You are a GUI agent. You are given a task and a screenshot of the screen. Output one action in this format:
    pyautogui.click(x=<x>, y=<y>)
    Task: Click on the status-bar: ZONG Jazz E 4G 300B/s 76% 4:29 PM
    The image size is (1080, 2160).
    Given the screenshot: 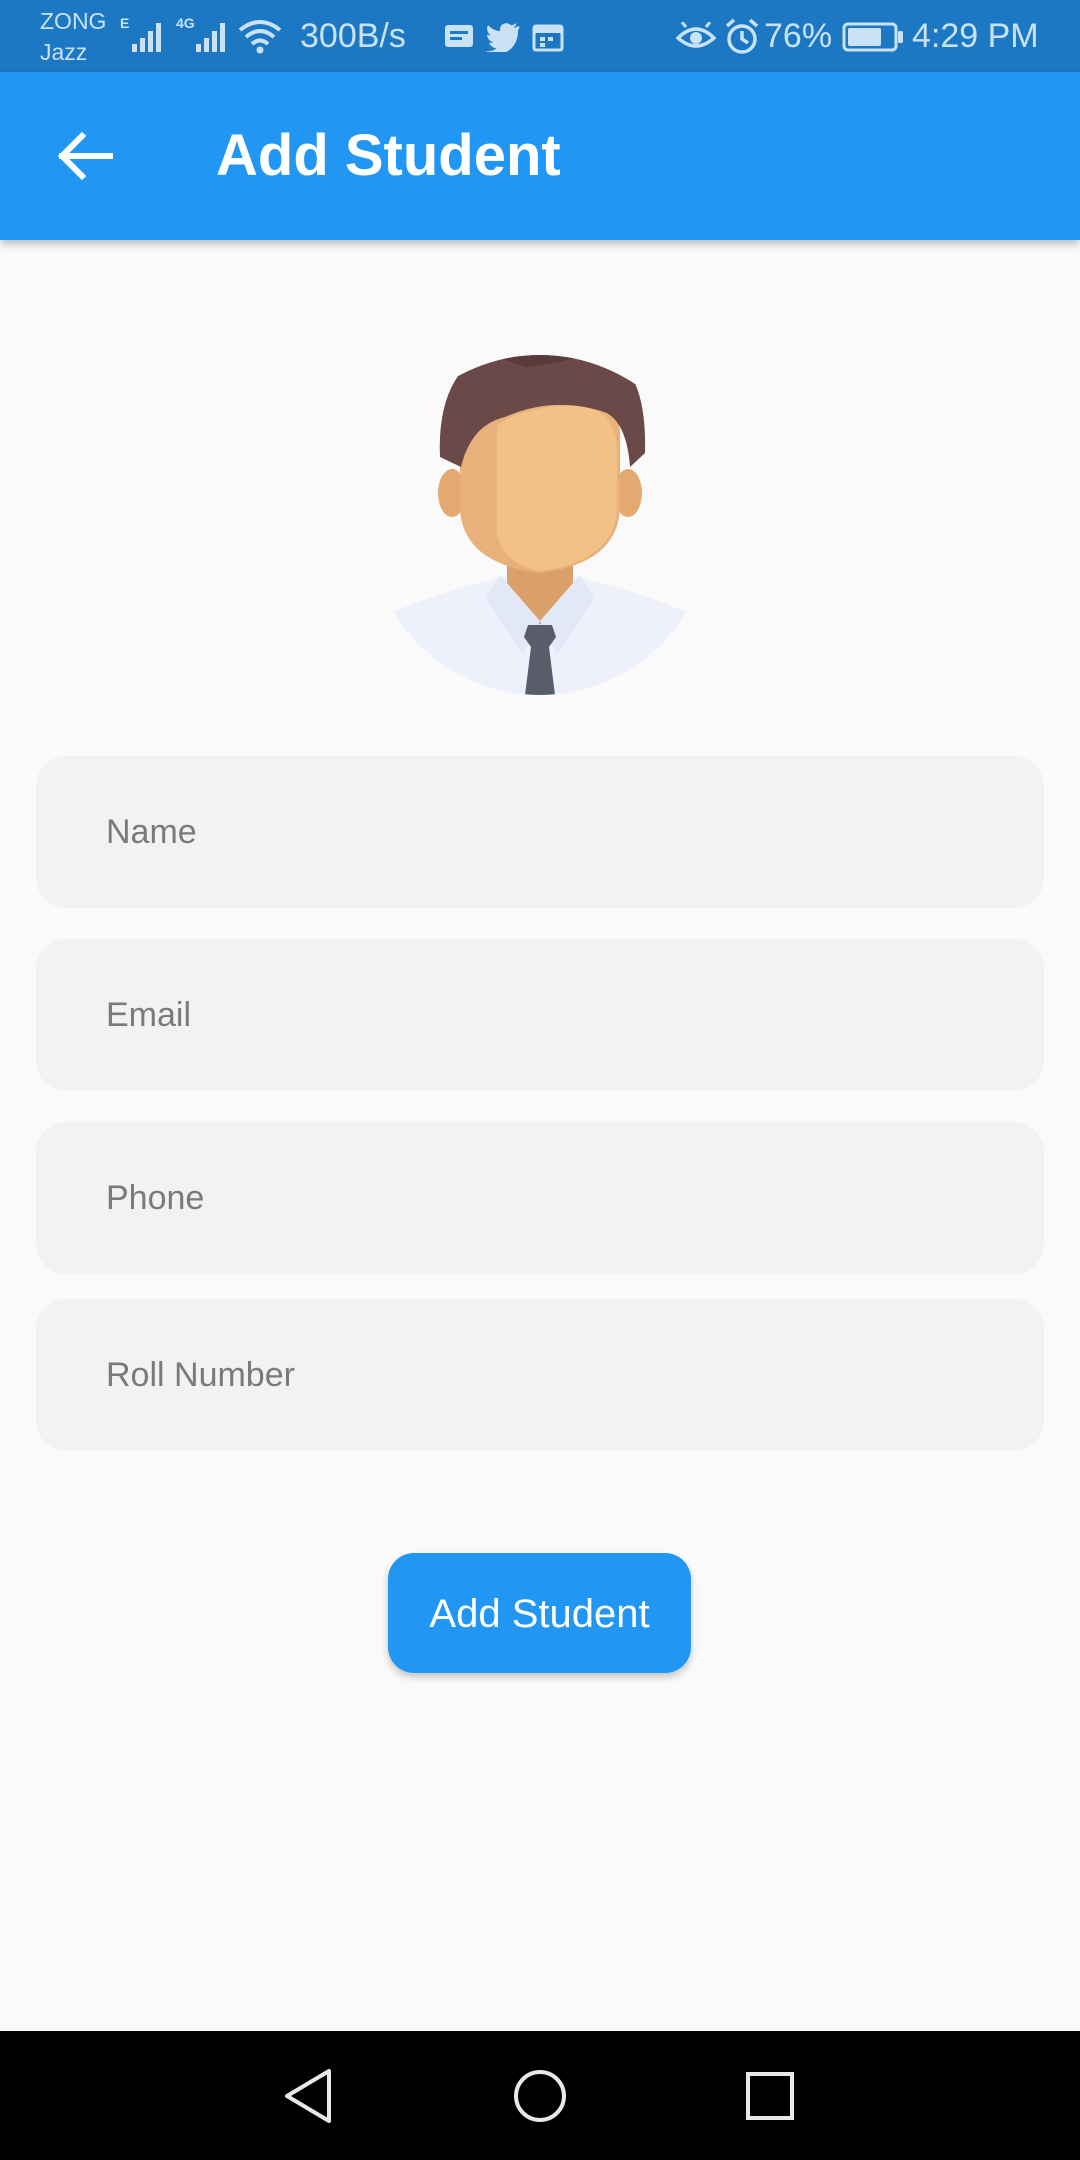 What is the action you would take?
    pyautogui.click(x=540, y=36)
    